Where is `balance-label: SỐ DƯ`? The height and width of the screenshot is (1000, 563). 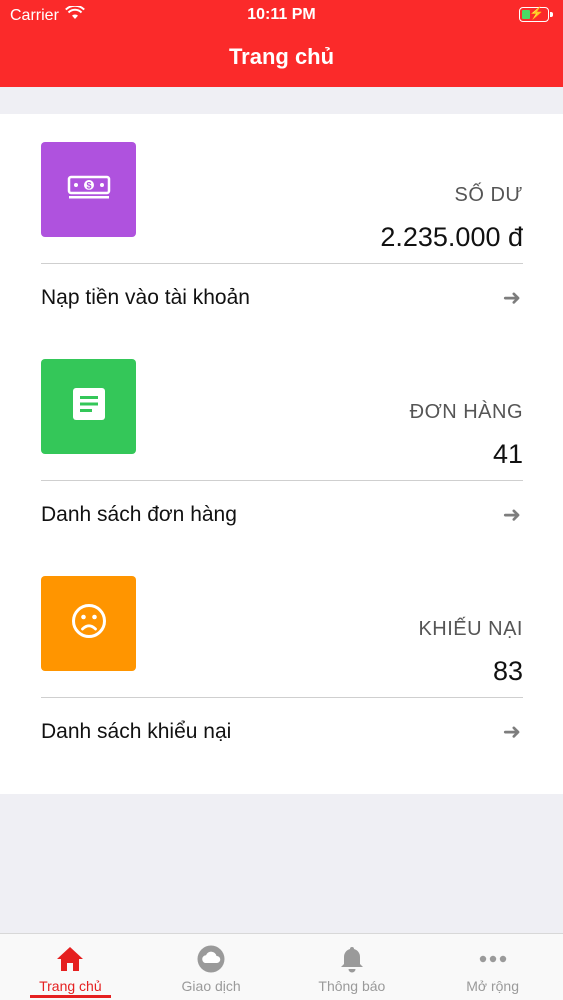
balance-label: SỐ DƯ is located at coordinates (488, 195).